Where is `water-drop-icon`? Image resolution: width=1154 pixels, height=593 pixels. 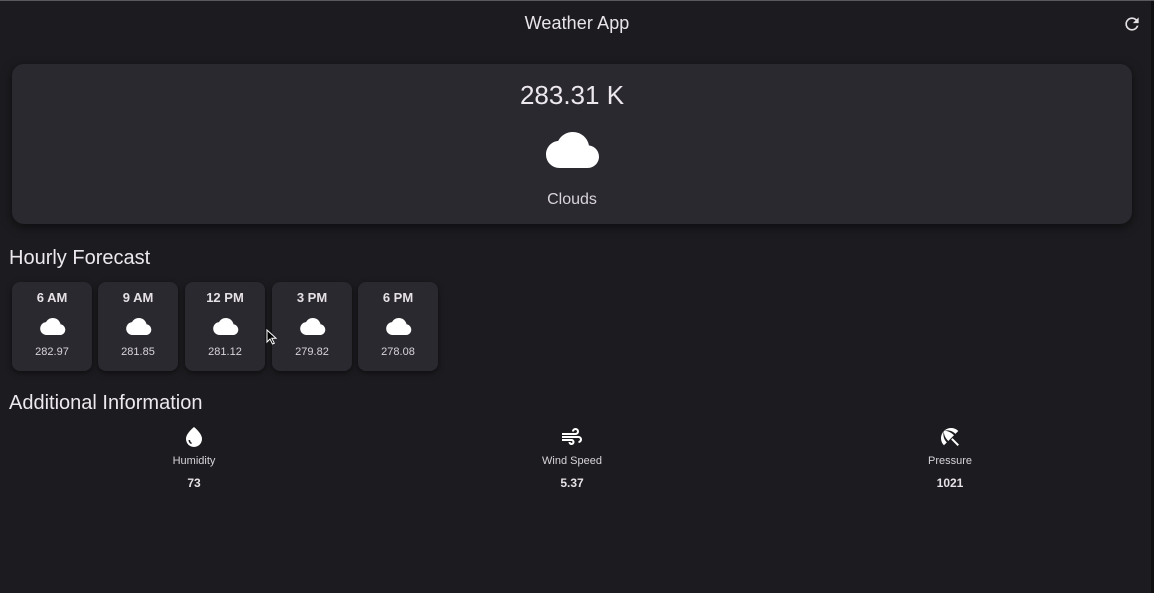
water-drop-icon is located at coordinates (194, 437).